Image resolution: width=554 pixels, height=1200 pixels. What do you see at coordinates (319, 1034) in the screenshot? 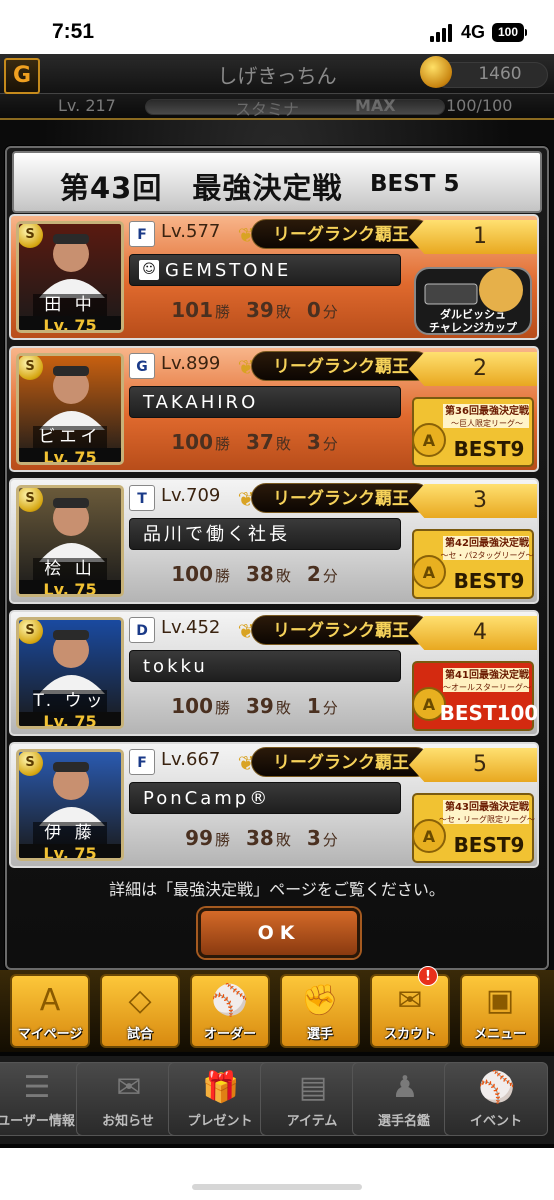
I see `nav-label: 選手` at bounding box center [319, 1034].